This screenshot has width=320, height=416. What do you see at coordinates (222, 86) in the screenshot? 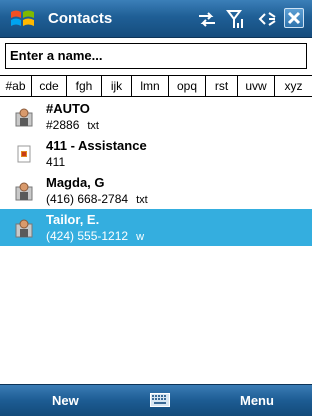
I see `tab-rst: rst` at bounding box center [222, 86].